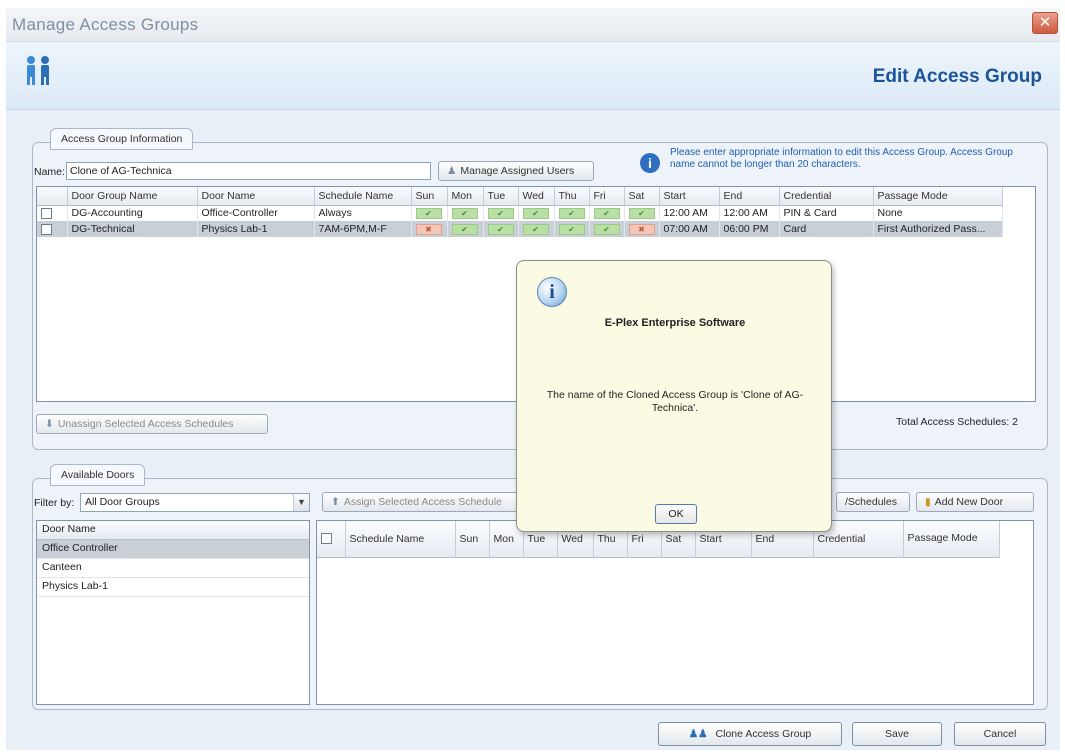  I want to click on manage-assigned-users-label: Manage Assigned Users, so click(517, 171).